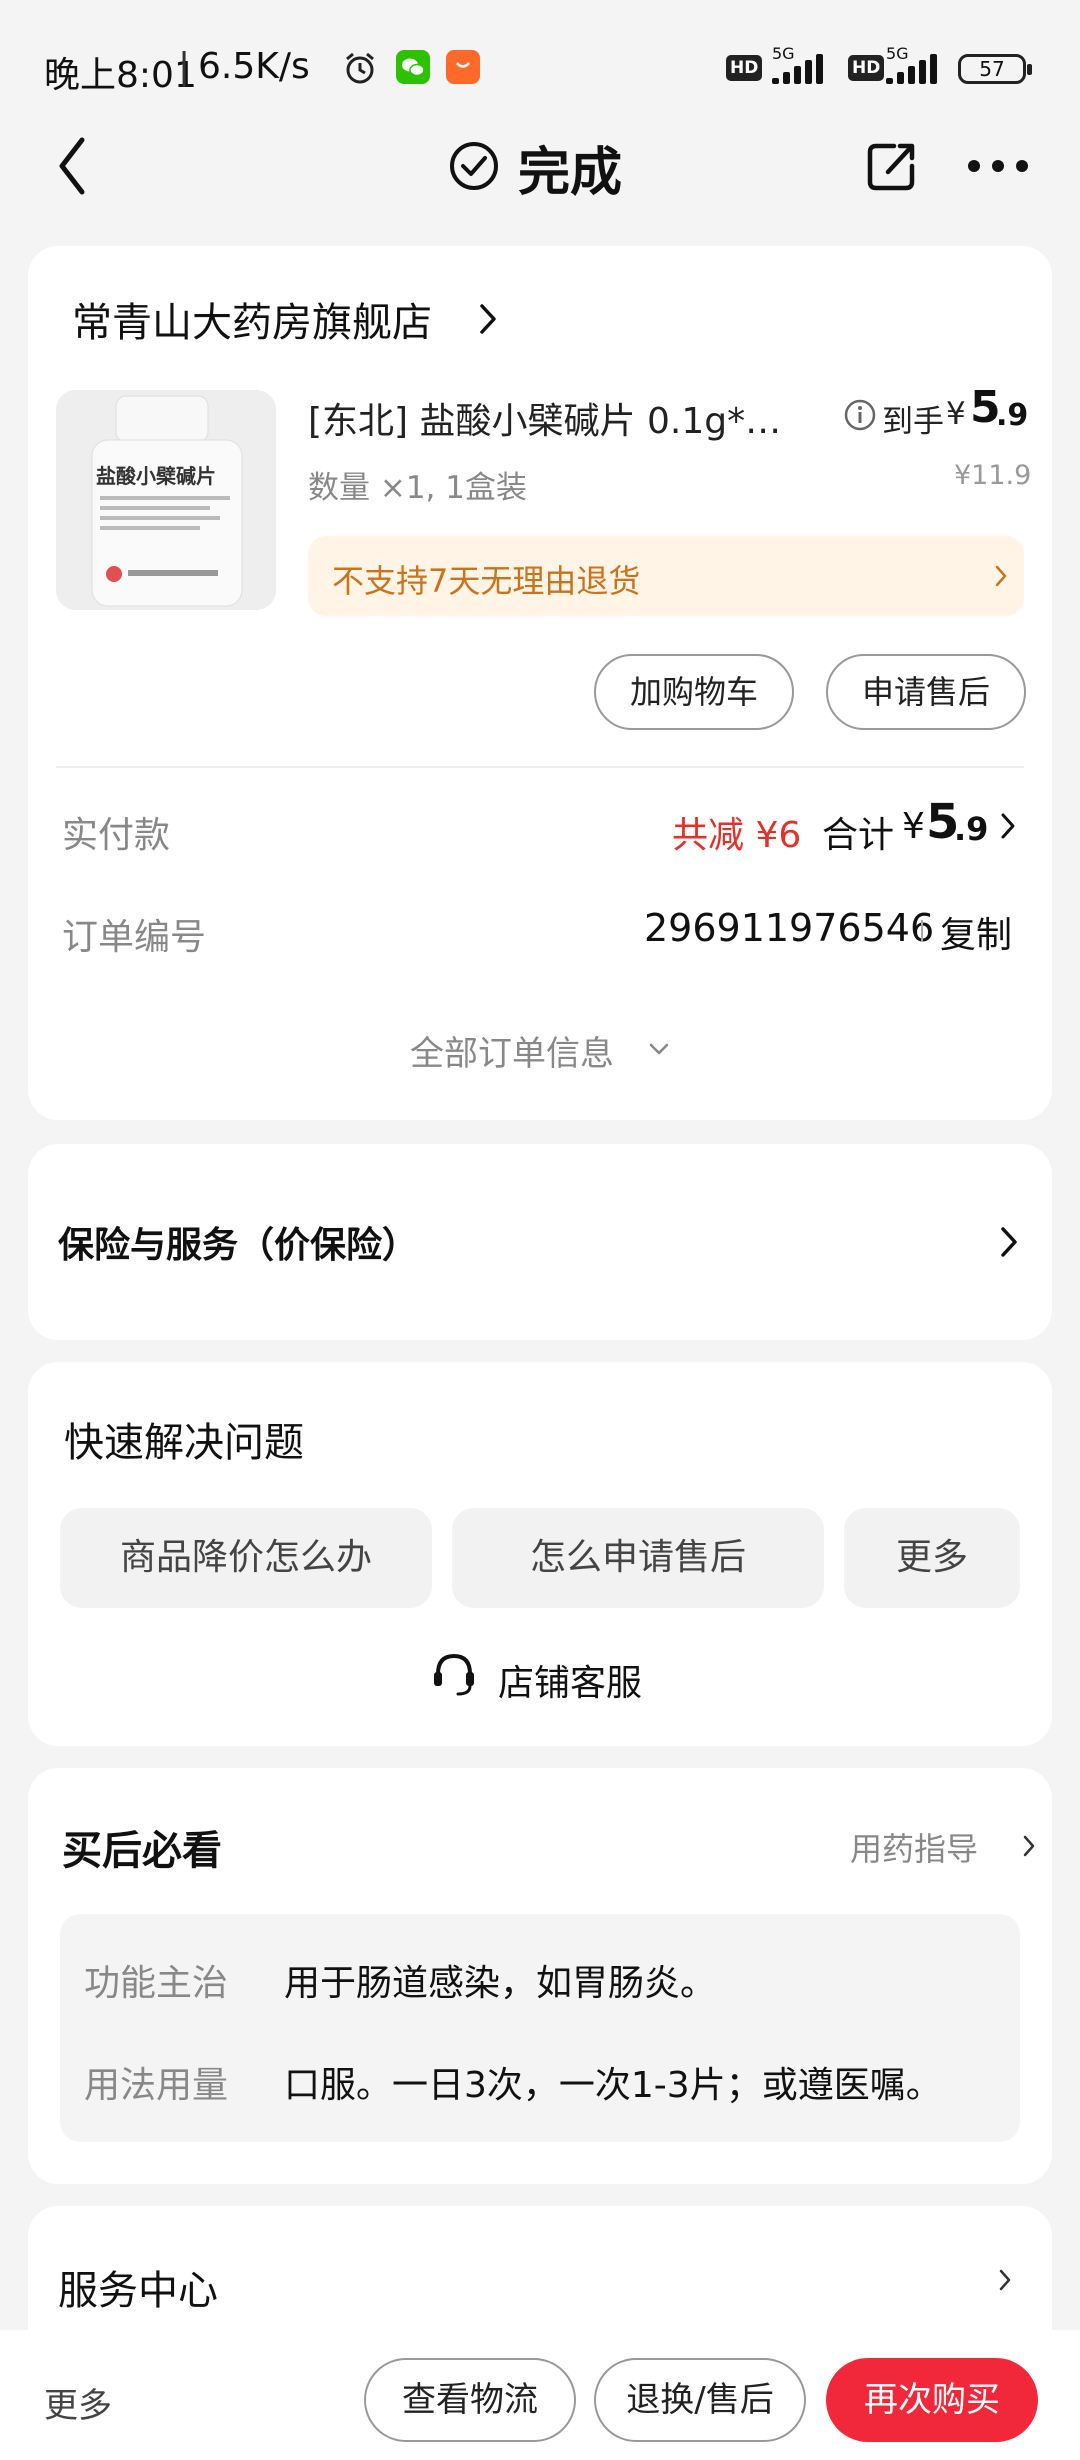 The width and height of the screenshot is (1080, 2460). Describe the element at coordinates (120, 75) in the screenshot. I see `status-time: 晚上8:01` at that location.